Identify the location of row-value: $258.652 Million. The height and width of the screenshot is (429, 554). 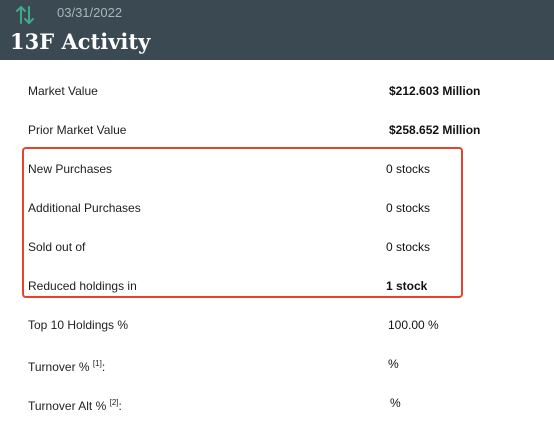
(435, 130).